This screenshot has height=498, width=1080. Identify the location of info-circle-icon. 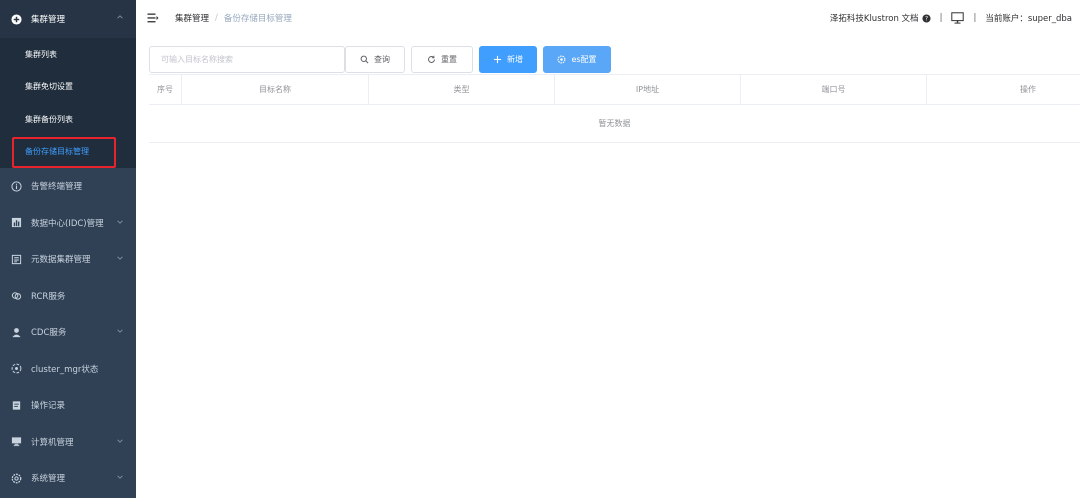
(16, 186).